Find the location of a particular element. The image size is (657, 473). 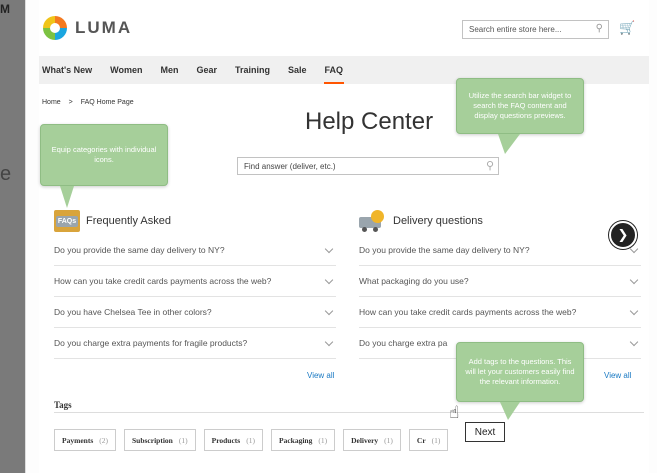

tag-payments: Payments (2) is located at coordinates (85, 440).